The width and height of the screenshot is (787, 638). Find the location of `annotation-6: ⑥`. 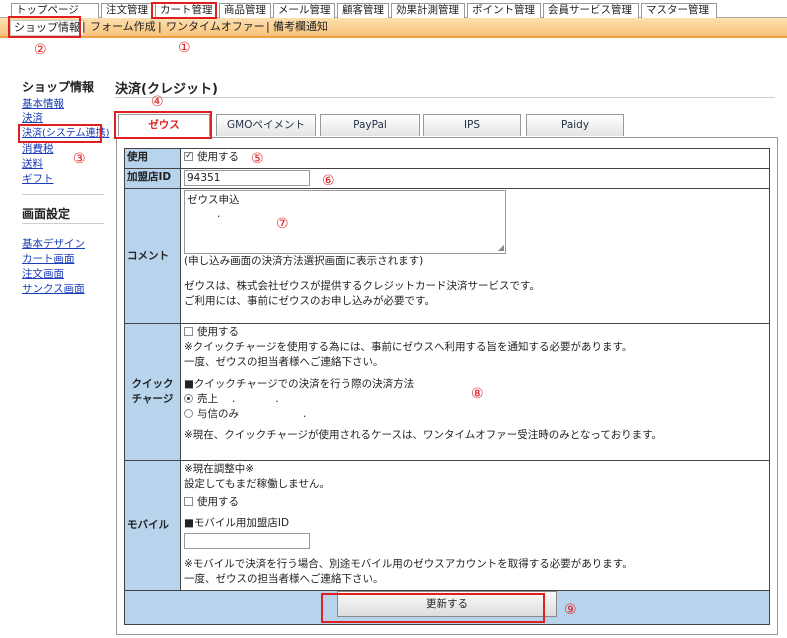

annotation-6: ⑥ is located at coordinates (328, 181).